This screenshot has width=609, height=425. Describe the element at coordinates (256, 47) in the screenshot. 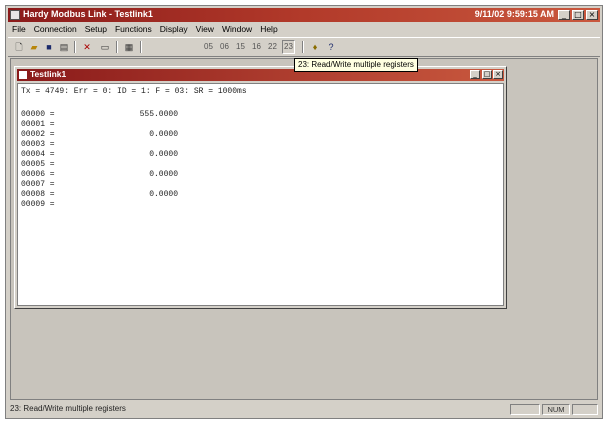

I see `function-16-button: 16` at that location.